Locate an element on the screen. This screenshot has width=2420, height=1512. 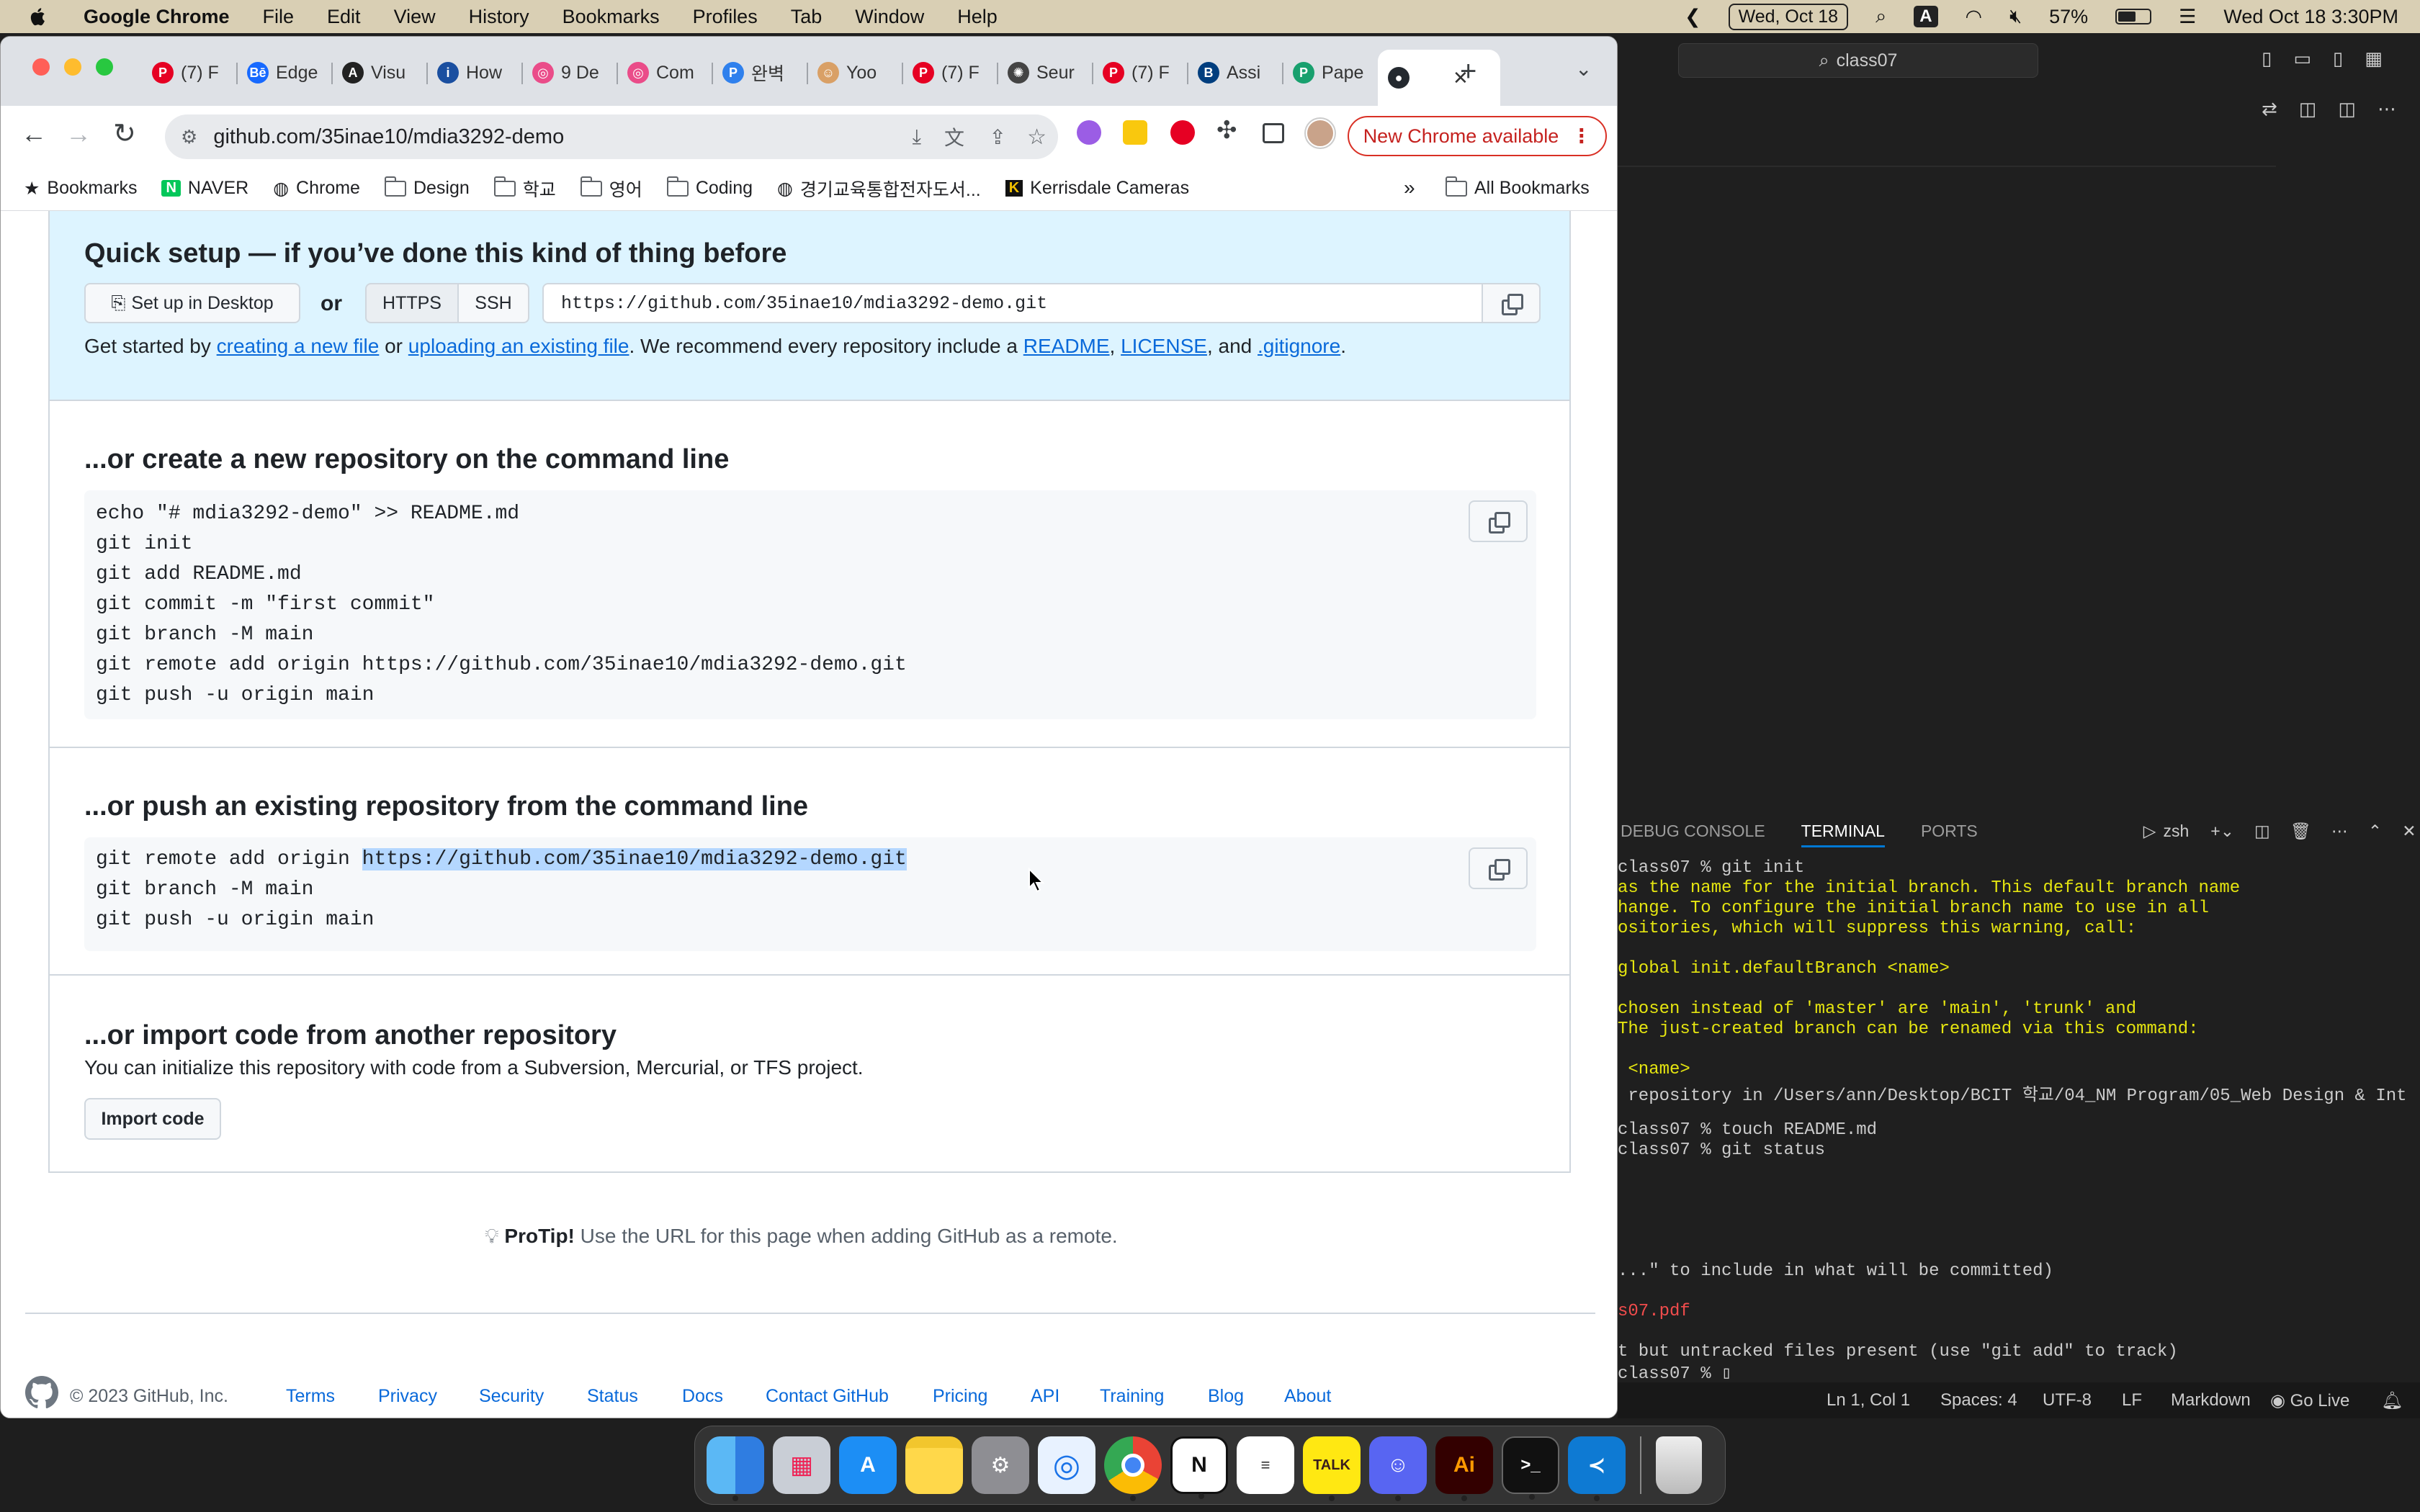
footer-link-api: API is located at coordinates (1045, 1396).